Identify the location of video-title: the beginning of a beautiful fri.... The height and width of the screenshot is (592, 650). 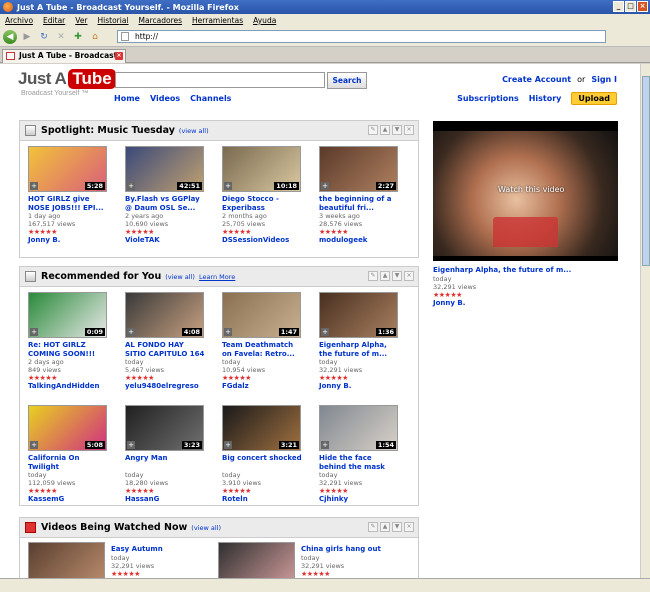
(360, 203).